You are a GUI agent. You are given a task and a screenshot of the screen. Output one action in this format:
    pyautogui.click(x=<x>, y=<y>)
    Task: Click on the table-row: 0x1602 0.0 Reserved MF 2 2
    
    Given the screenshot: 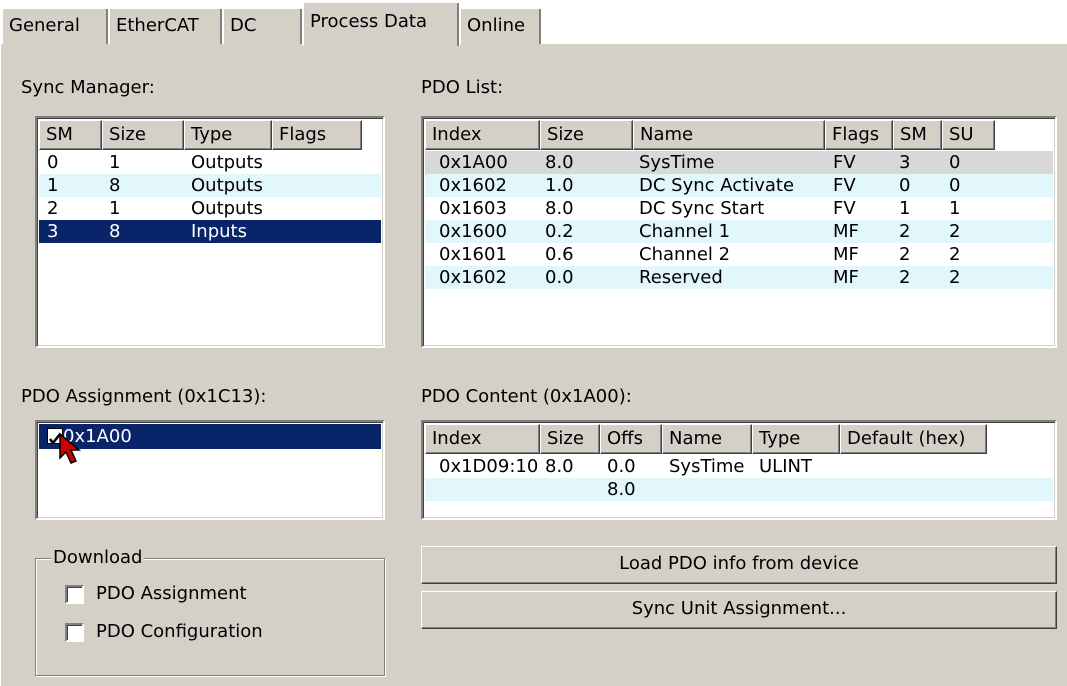 What is the action you would take?
    pyautogui.click(x=739, y=277)
    